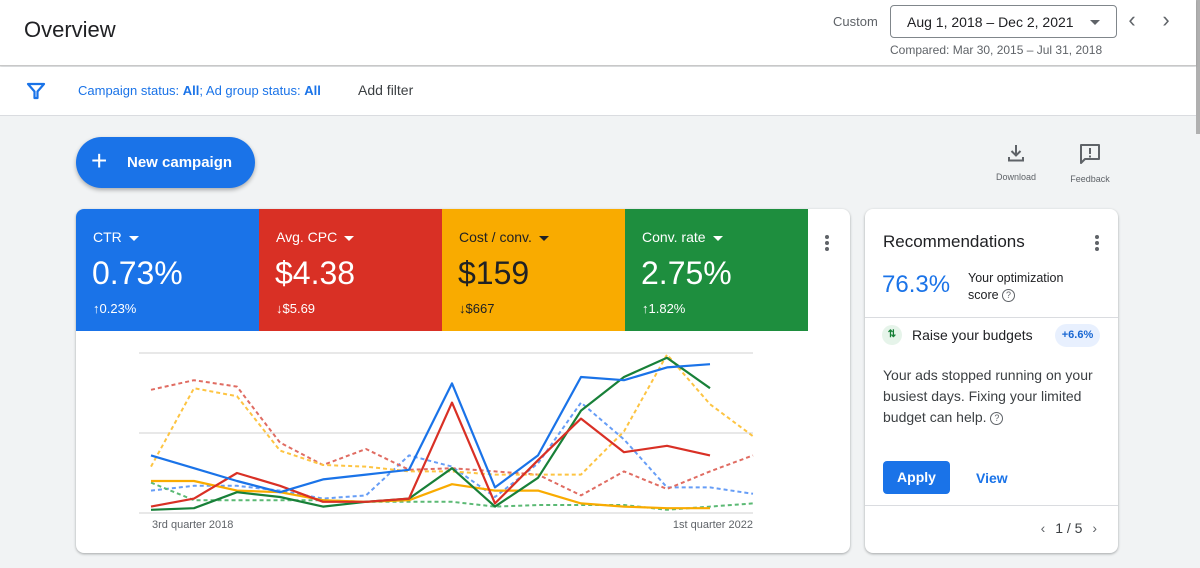  What do you see at coordinates (1198, 67) in the screenshot?
I see `scrollbar-thumb` at bounding box center [1198, 67].